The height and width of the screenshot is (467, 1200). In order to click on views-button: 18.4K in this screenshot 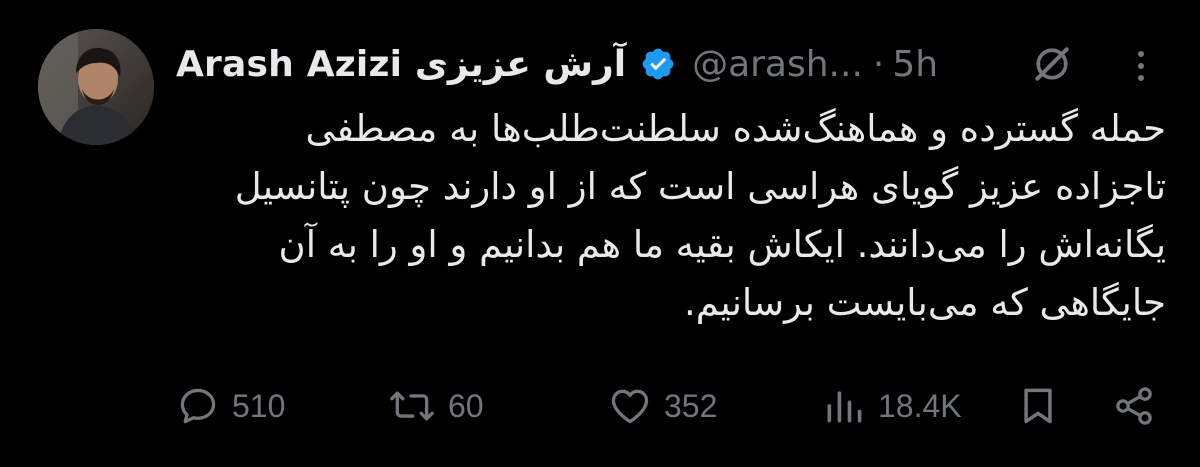, I will do `click(892, 406)`.